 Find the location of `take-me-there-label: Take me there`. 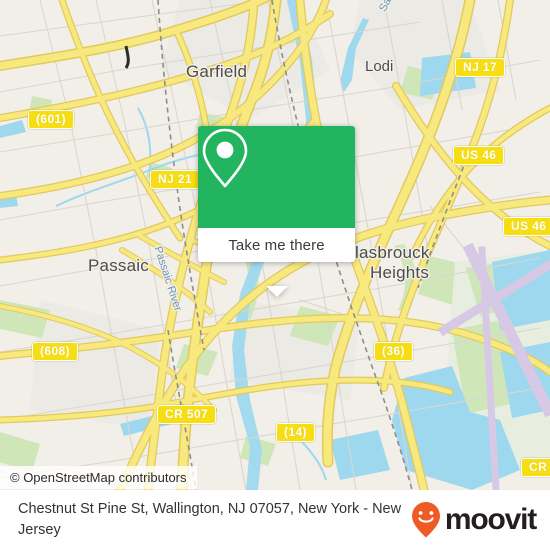

take-me-there-label: Take me there is located at coordinates (276, 245).